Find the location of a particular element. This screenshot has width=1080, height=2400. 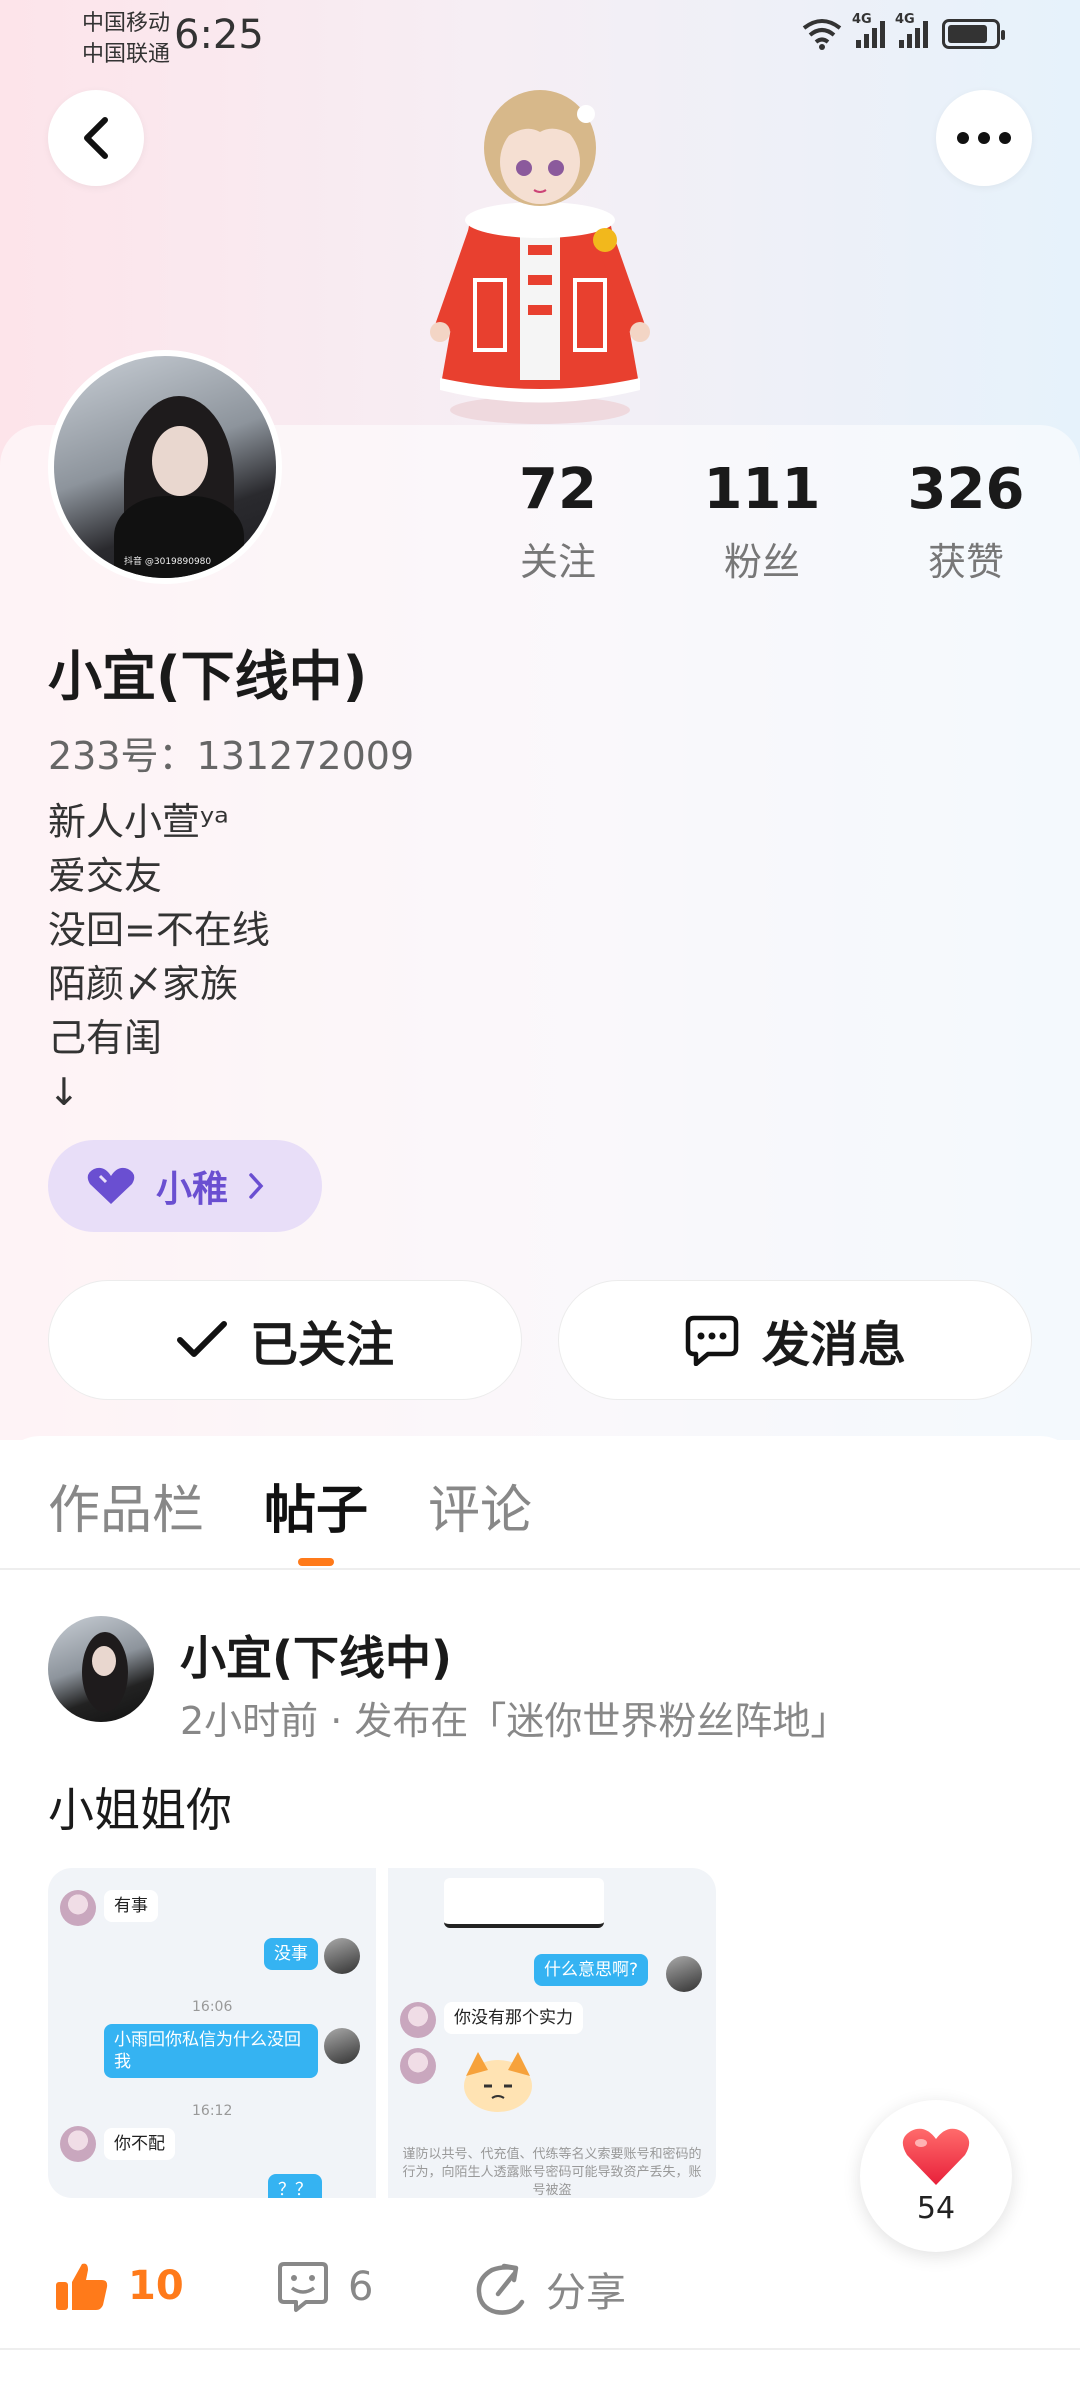

carrier-info: 中国移动 中国联通 is located at coordinates (126, 39).